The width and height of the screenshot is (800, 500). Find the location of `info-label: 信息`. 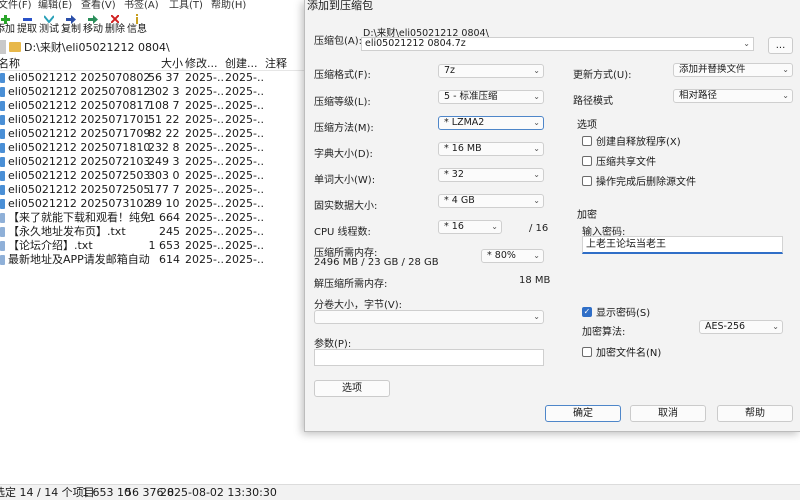

info-label: 信息 is located at coordinates (137, 29).